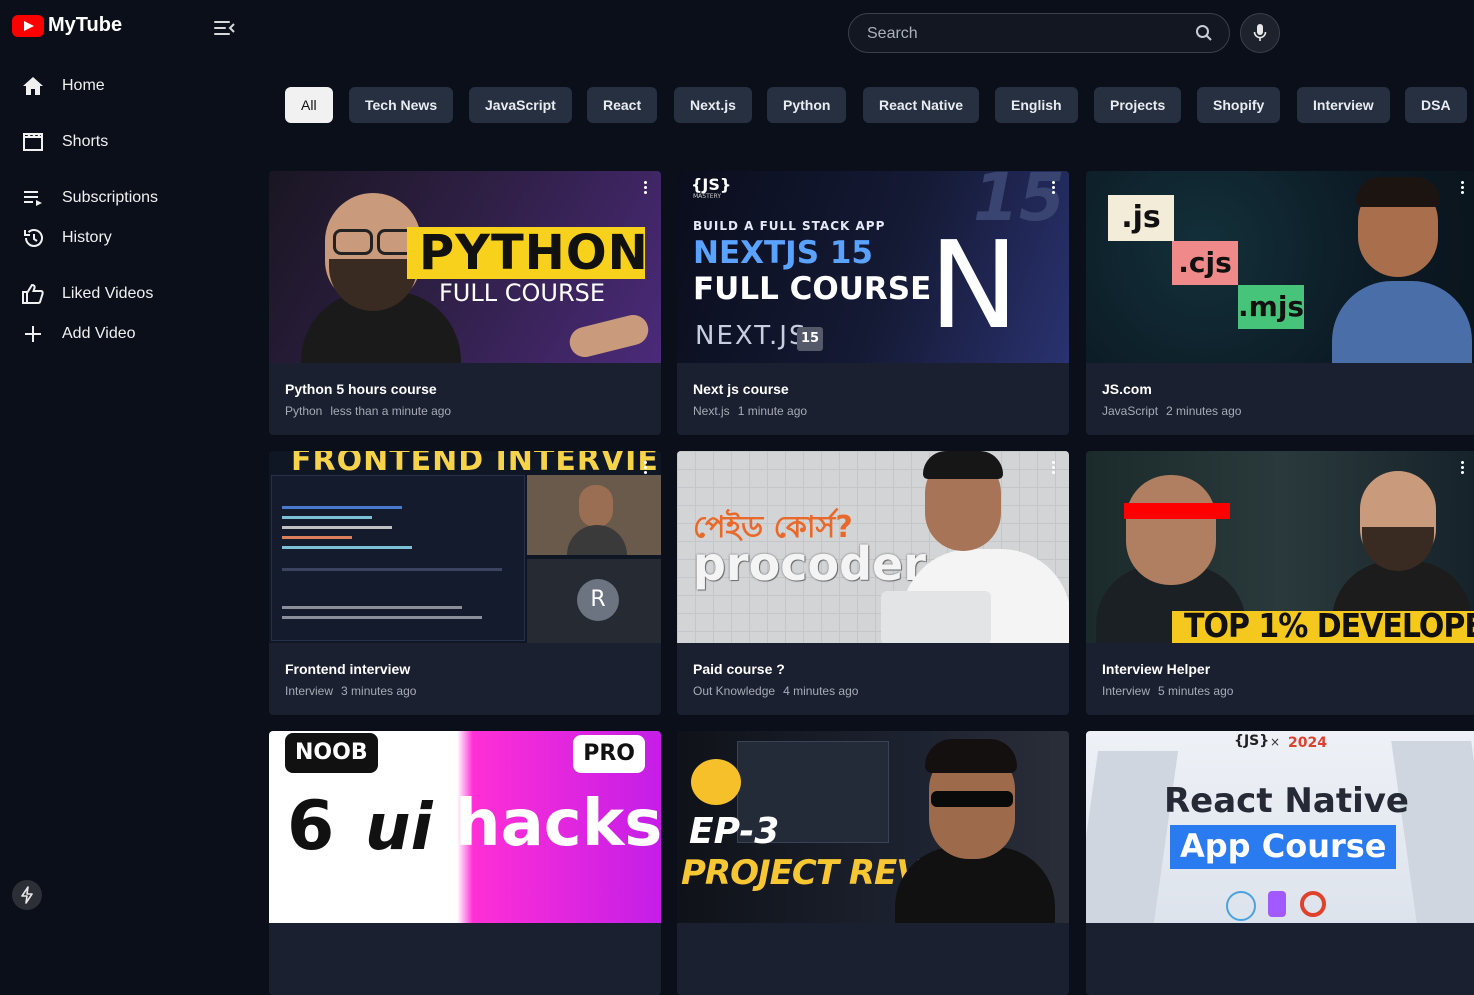 This screenshot has width=1474, height=995. What do you see at coordinates (734, 831) in the screenshot?
I see `thumbnail-text: EP-3` at bounding box center [734, 831].